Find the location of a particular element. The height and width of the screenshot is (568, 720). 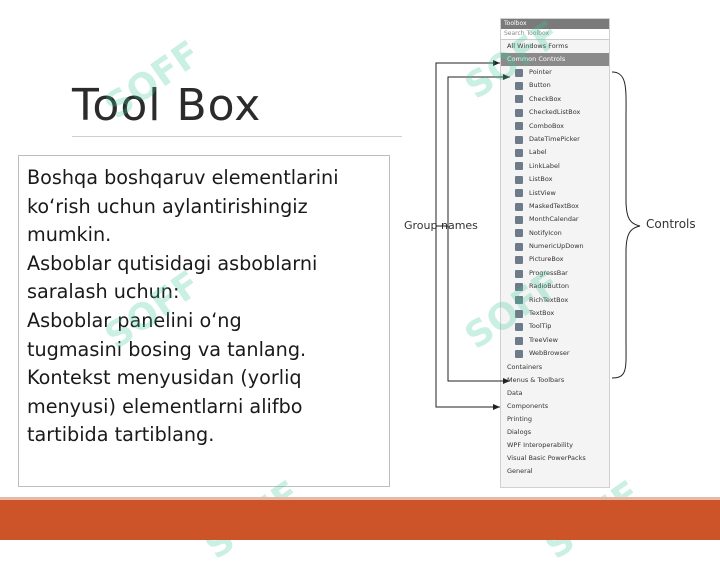

group-bracket-inner is located at coordinates (478, 229).